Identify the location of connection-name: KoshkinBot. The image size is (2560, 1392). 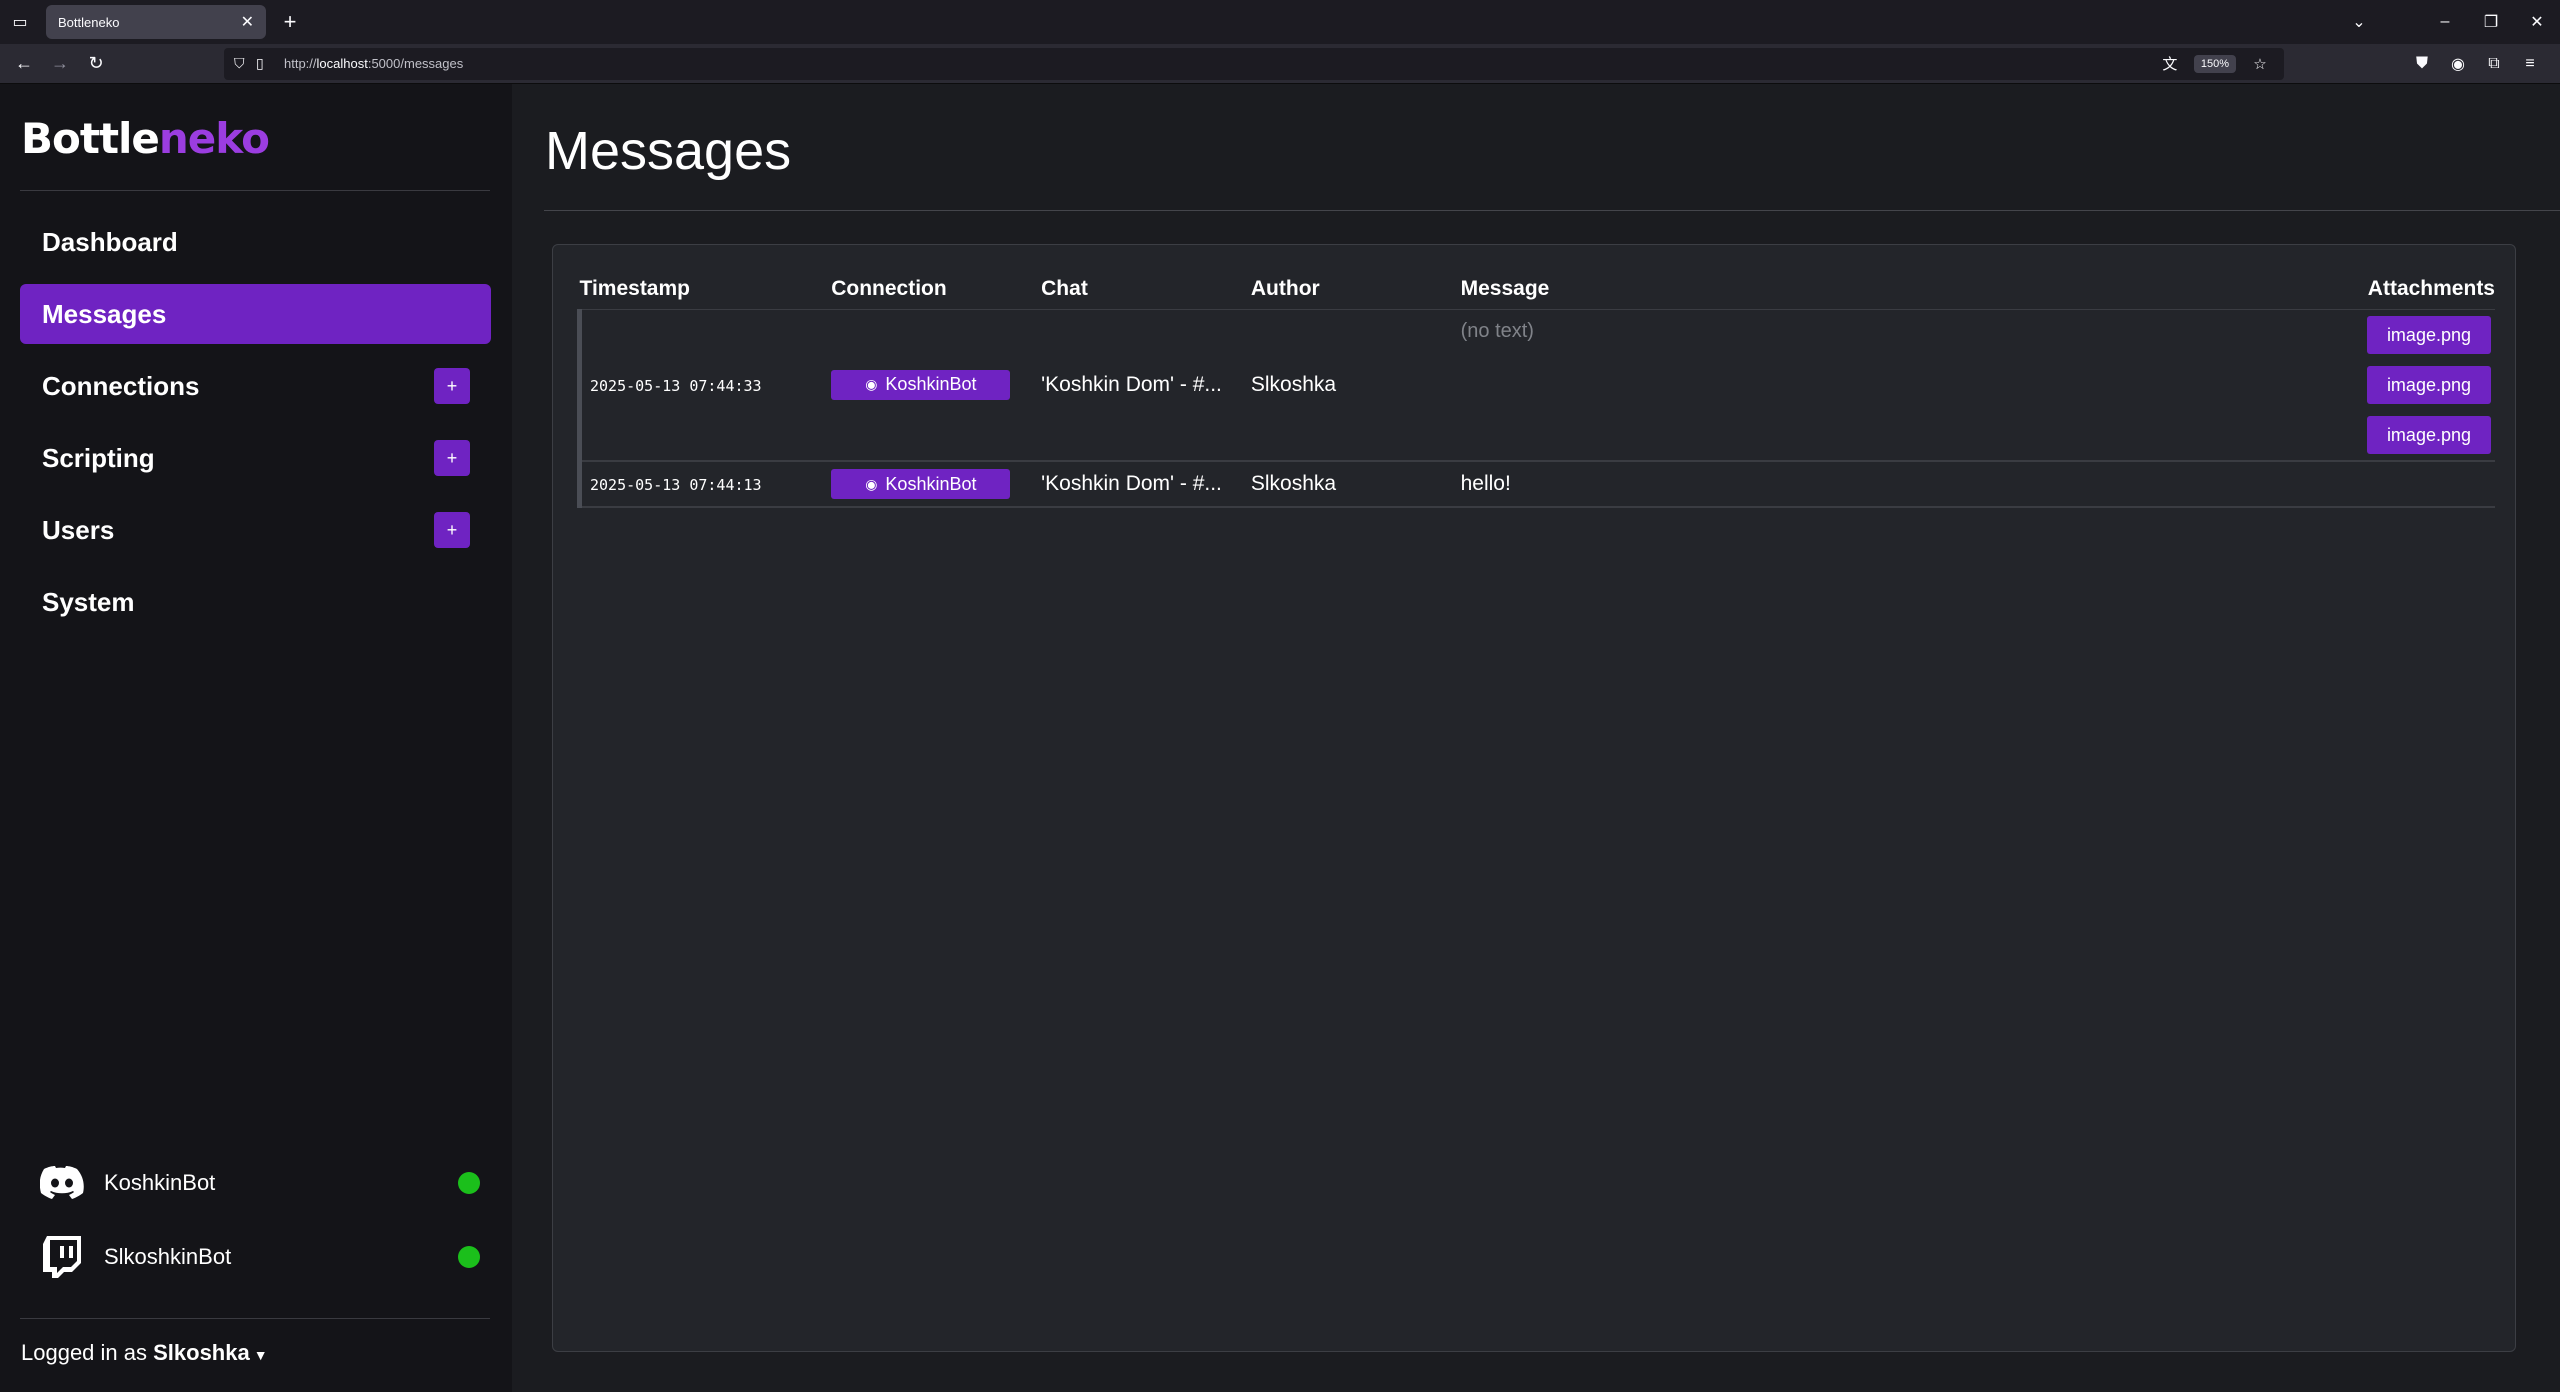
(160, 1182).